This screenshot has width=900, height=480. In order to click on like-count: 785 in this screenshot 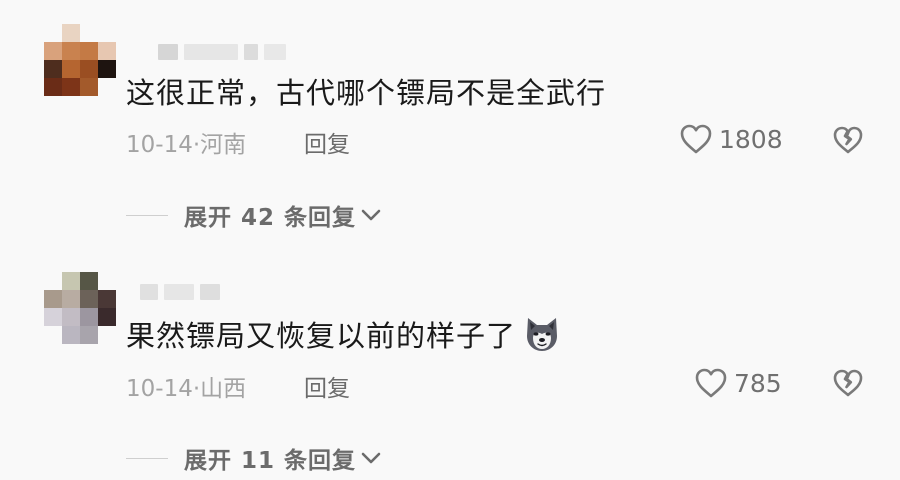, I will do `click(758, 383)`.